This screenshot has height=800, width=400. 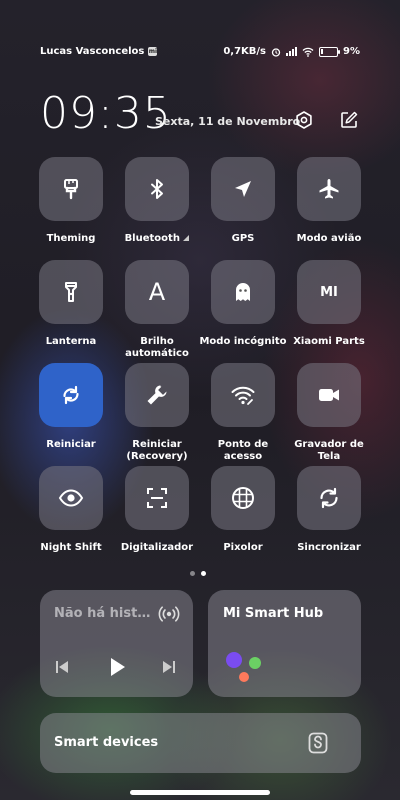 I want to click on tile-label-theming: Theming, so click(x=71, y=239).